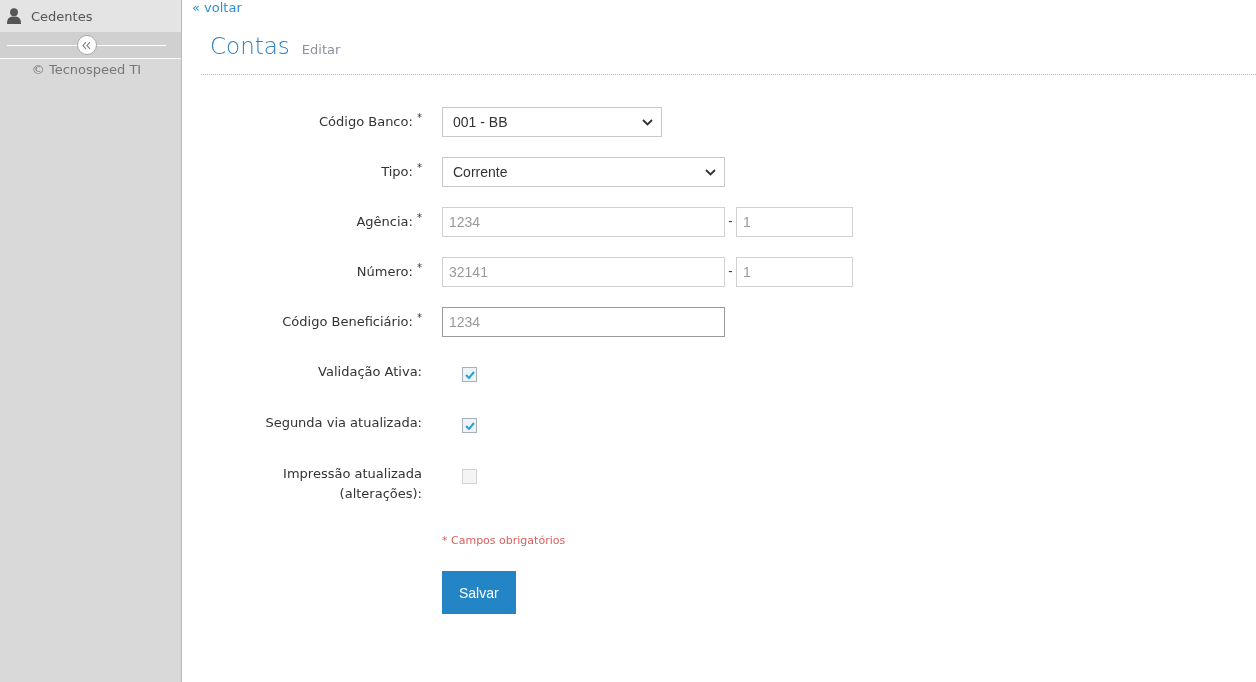  What do you see at coordinates (352, 484) in the screenshot?
I see `field-label: Impressão atualizada (alterações):` at bounding box center [352, 484].